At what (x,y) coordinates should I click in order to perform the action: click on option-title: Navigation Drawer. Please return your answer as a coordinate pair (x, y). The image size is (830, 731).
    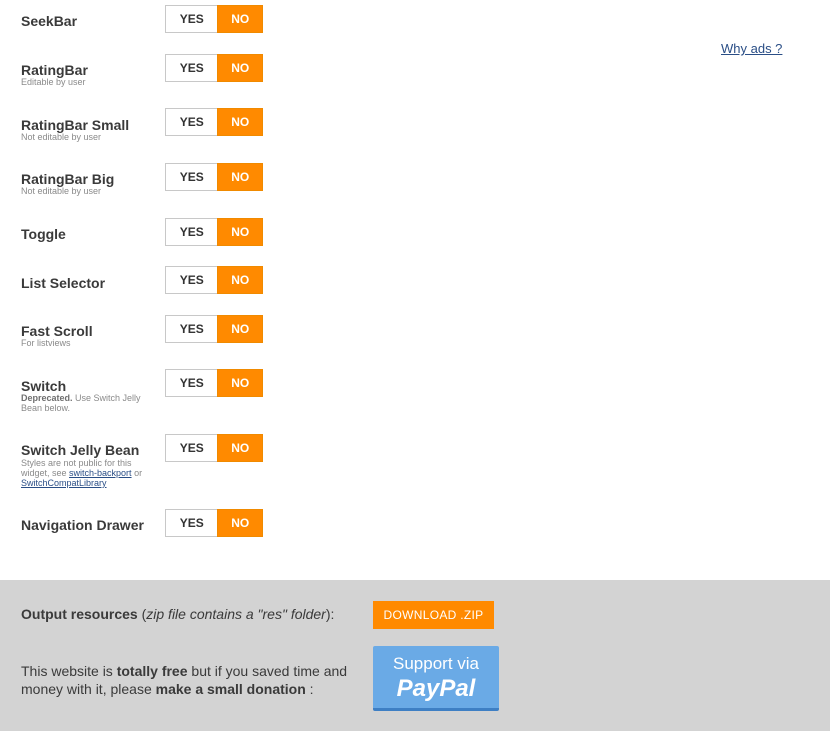
    Looking at the image, I should click on (82, 525).